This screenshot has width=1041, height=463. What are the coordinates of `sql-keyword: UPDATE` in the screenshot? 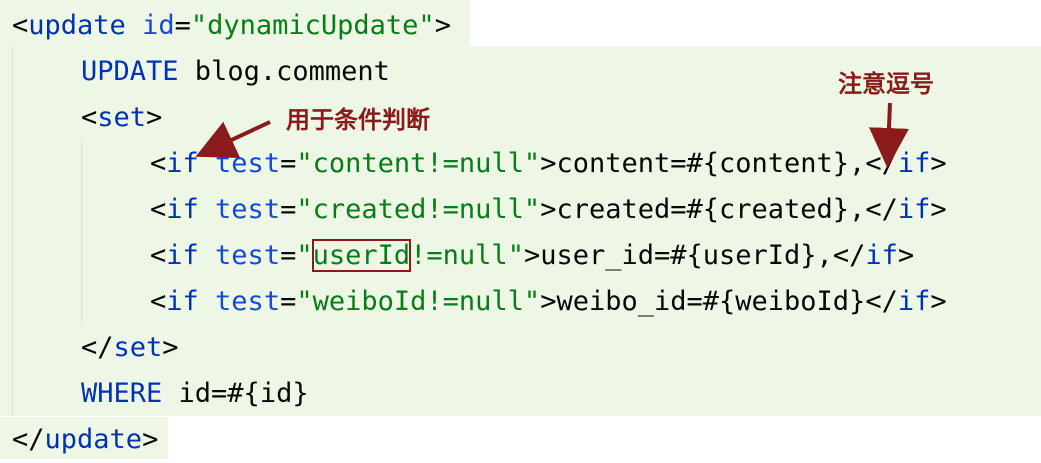 It's located at (130, 71).